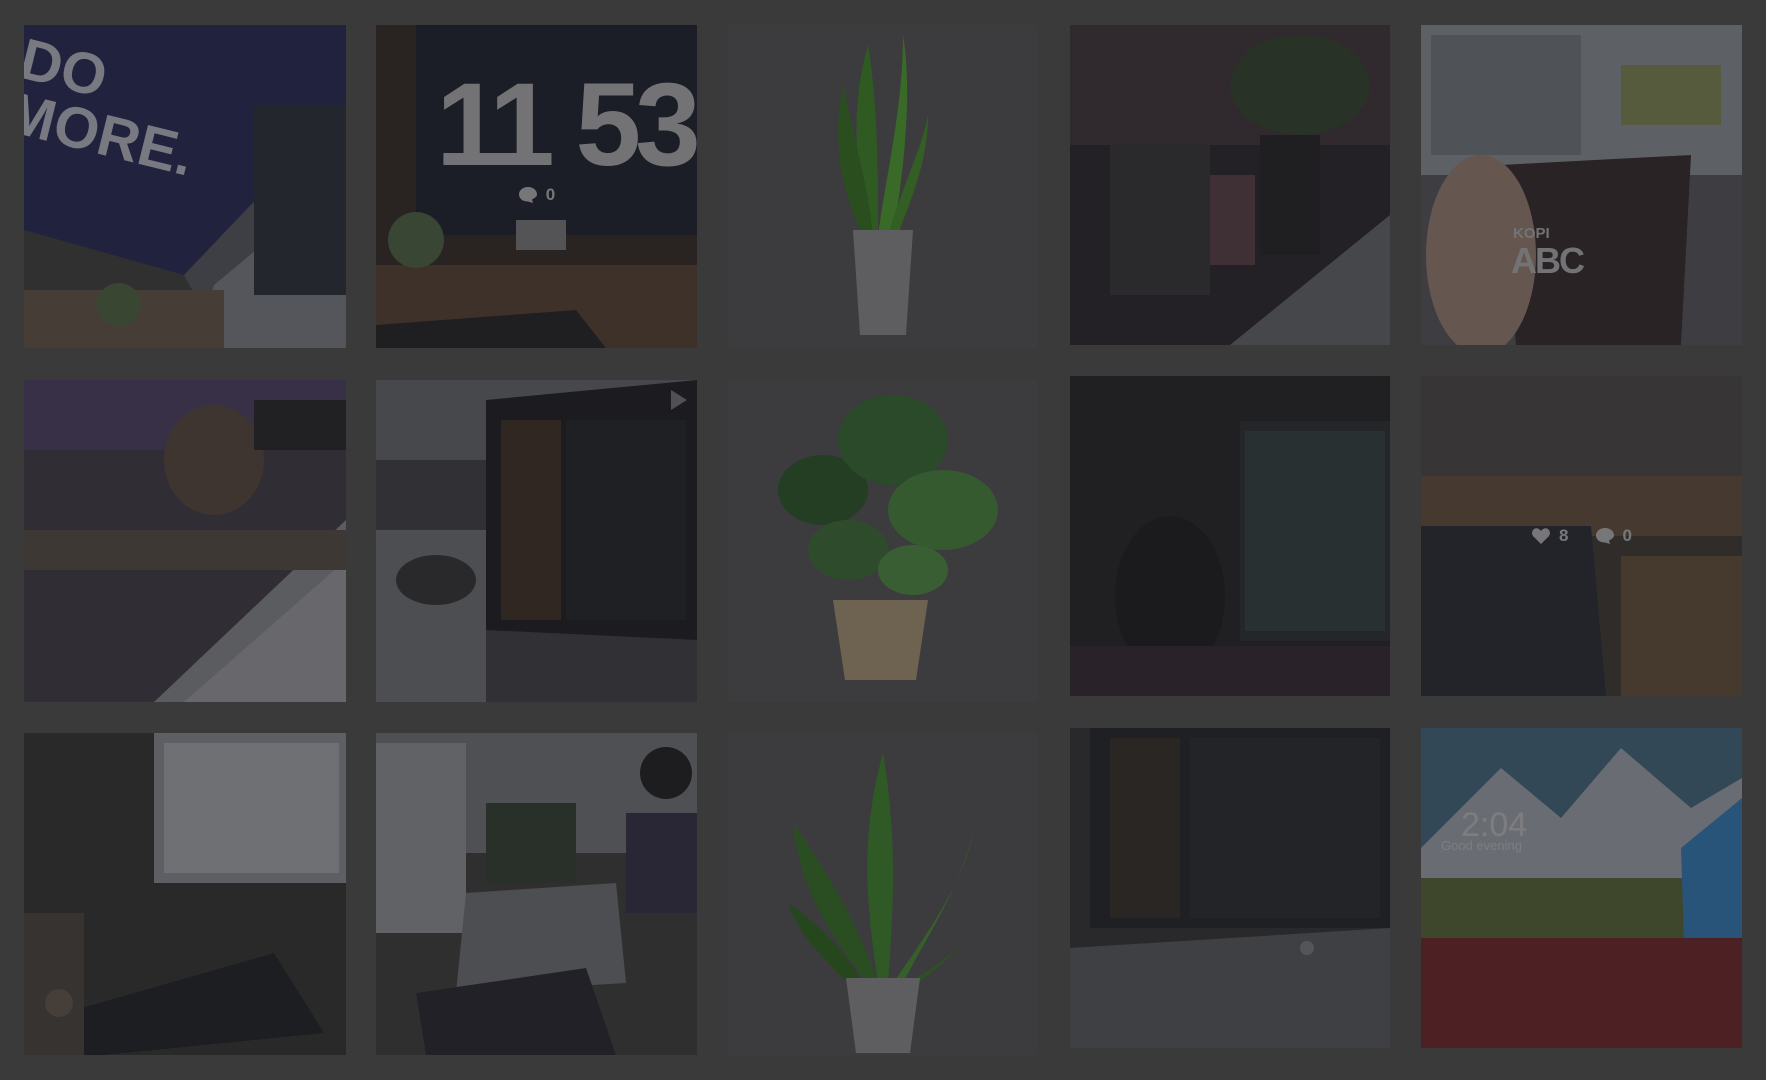  I want to click on photo-tile-15: 2:04 Good evening, so click(1581, 888).